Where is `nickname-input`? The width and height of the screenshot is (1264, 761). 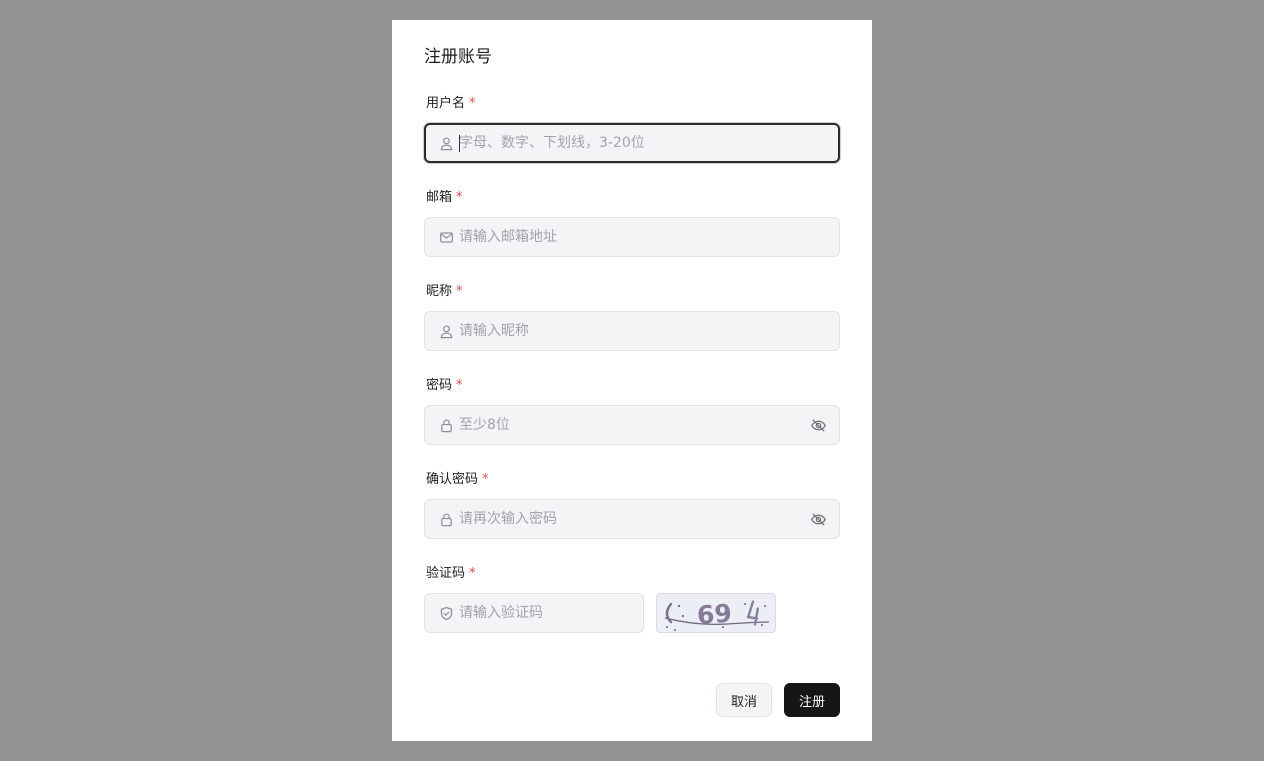 nickname-input is located at coordinates (649, 331).